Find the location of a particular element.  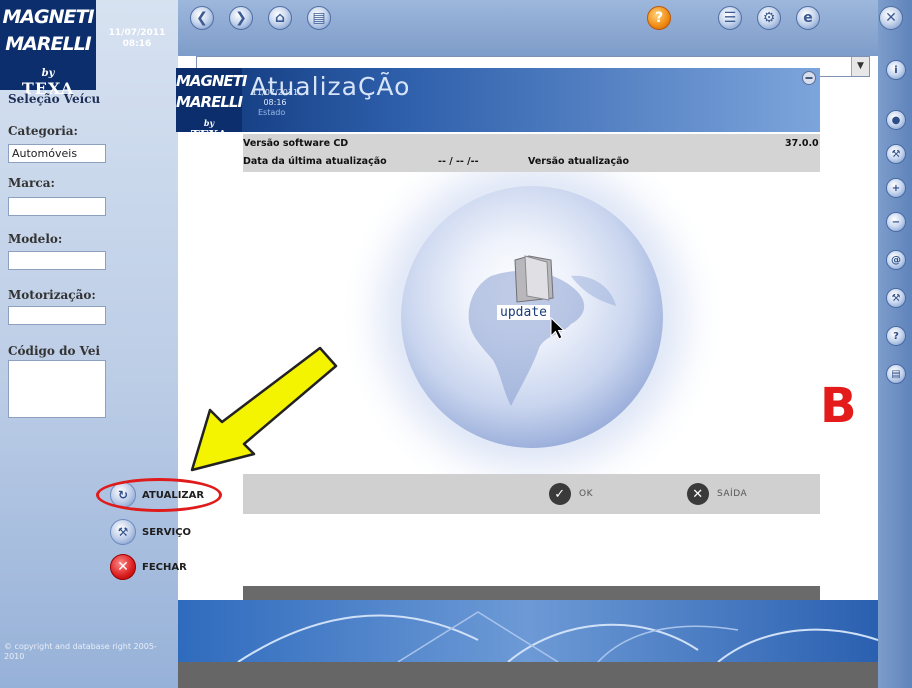

vehicle-code-field is located at coordinates (57, 389).